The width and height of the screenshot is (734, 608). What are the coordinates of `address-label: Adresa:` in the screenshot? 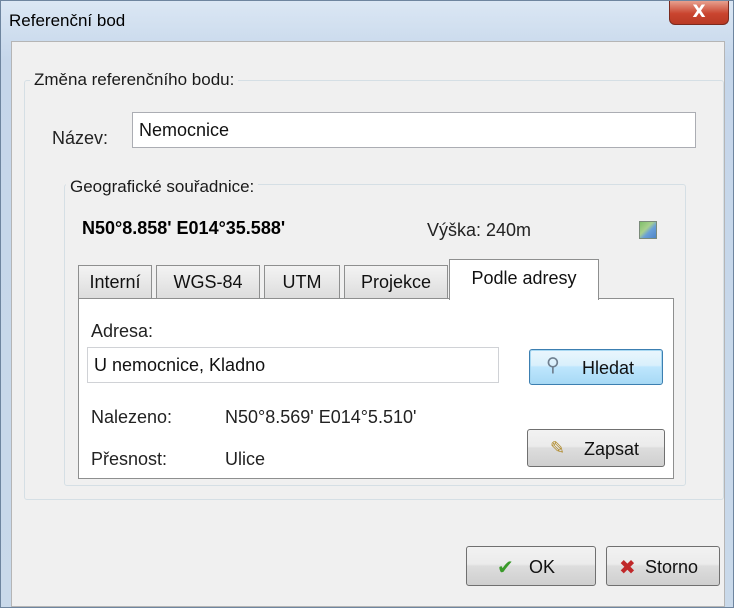 It's located at (122, 331).